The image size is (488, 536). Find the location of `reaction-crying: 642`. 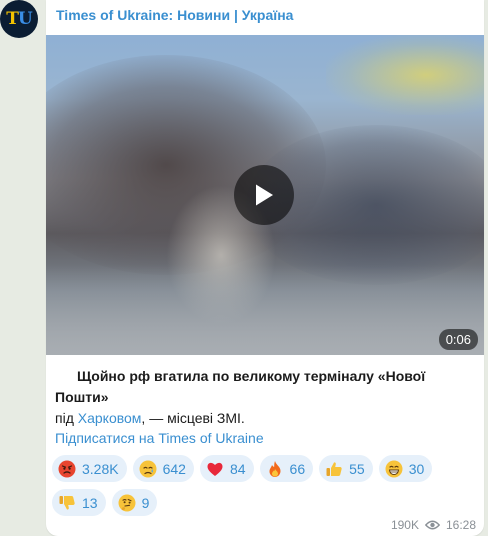

reaction-crying: 642 is located at coordinates (163, 468).